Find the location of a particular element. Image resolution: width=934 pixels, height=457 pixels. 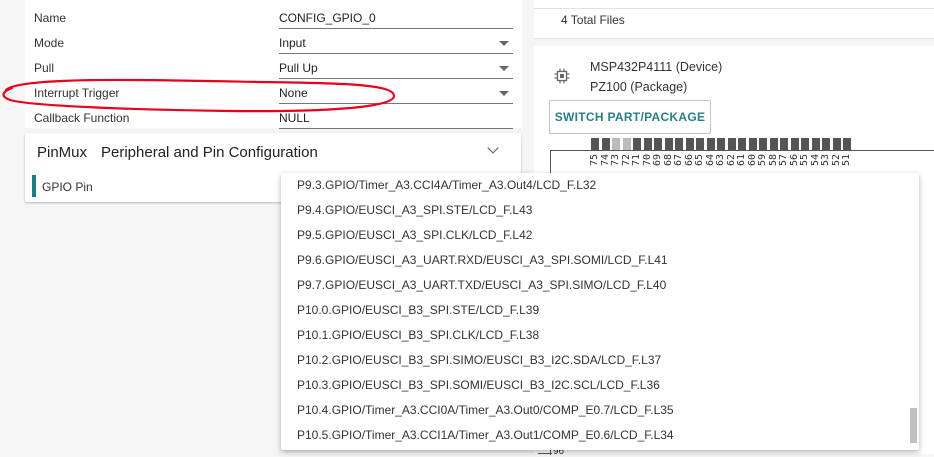

dropdown-option: P9.4.GPIO/EUSCI_A3_SPI.STE/LCD_F.L43 is located at coordinates (595, 210).